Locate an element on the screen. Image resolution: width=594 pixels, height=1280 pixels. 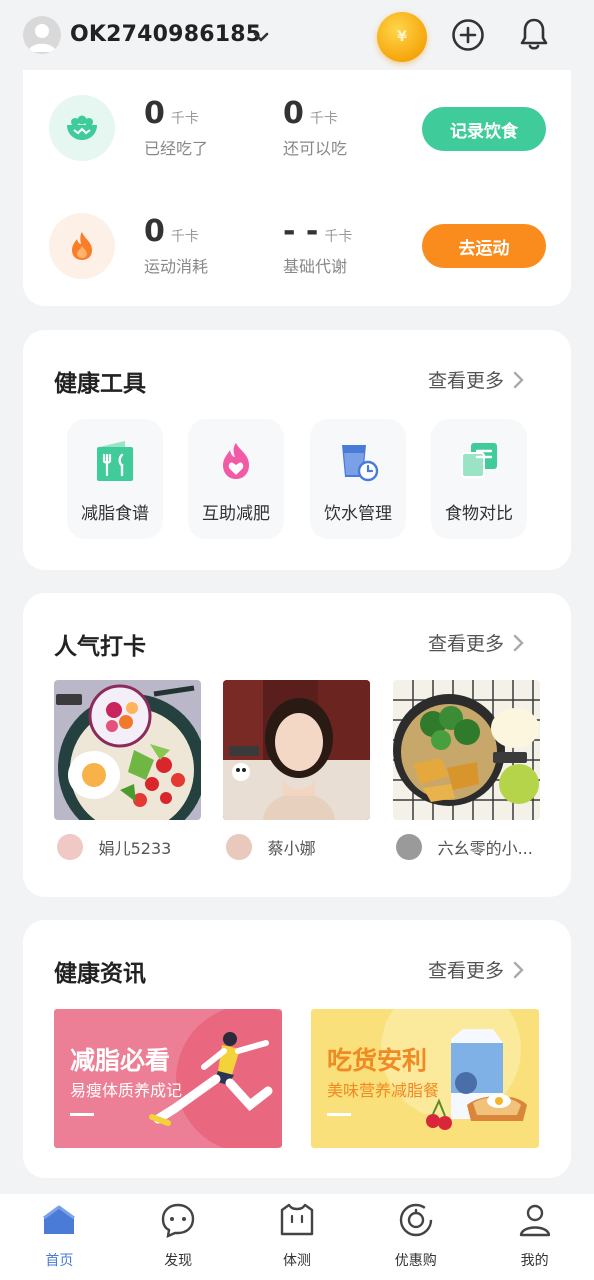
news-banner-foodie: 吃货安利 美味营养减脂餐 is located at coordinates (425, 1078).